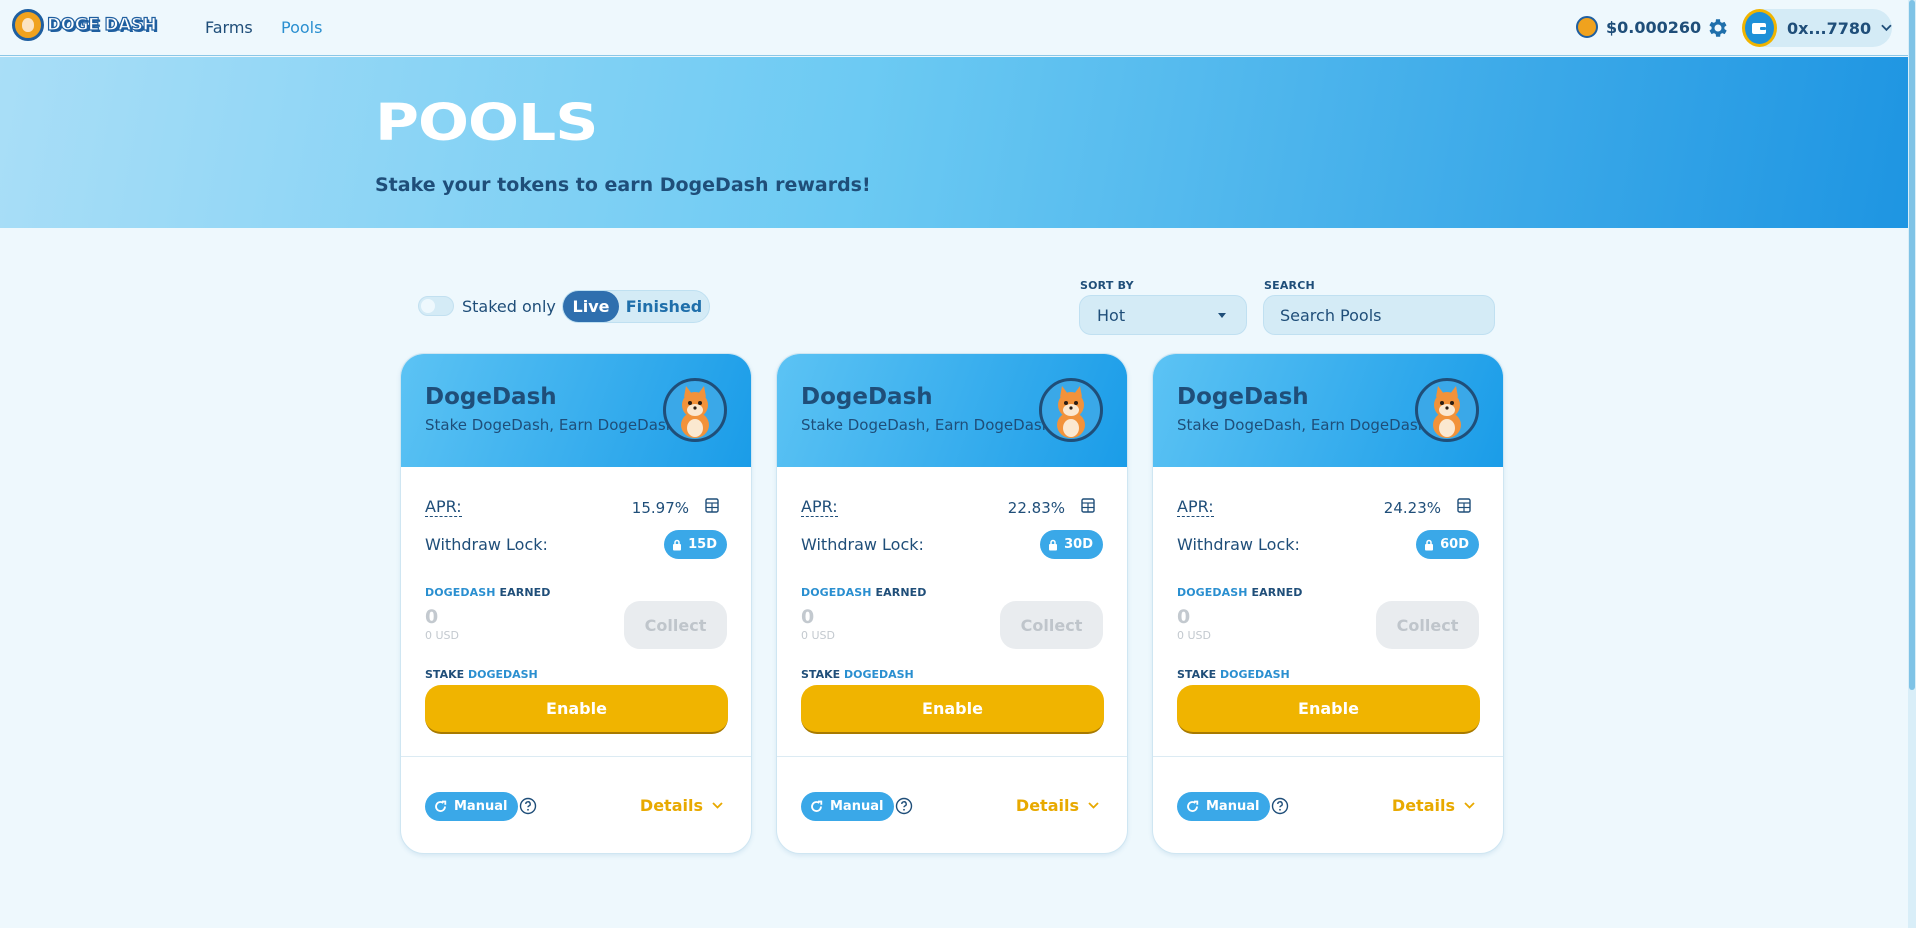  What do you see at coordinates (301, 27) in the screenshot?
I see `nav-pools: Pools` at bounding box center [301, 27].